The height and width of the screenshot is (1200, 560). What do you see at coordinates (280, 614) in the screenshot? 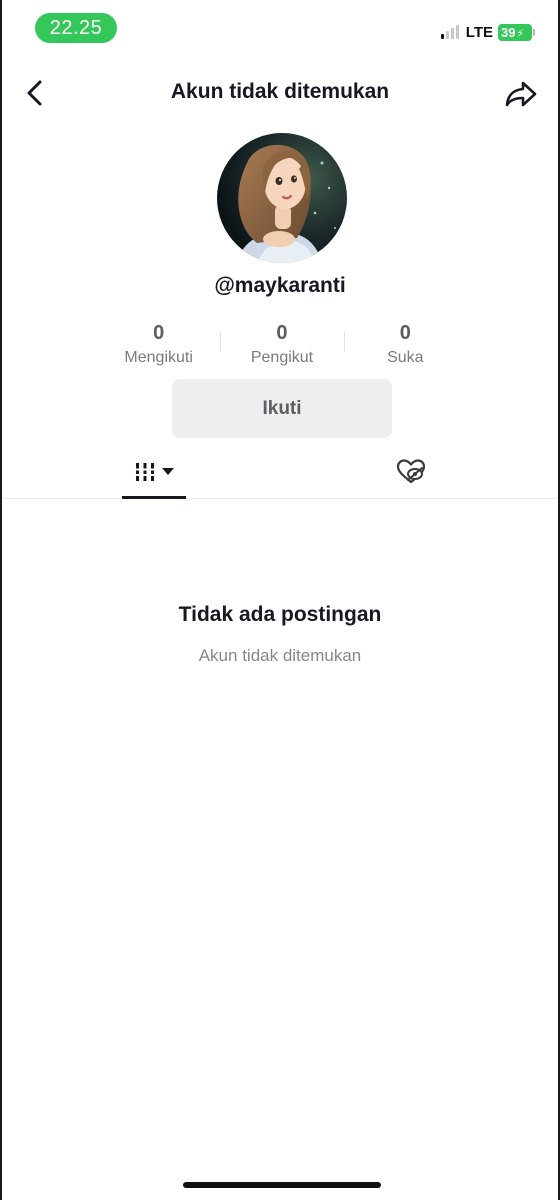
I see `empty-state-title: Tidak ada postingan` at bounding box center [280, 614].